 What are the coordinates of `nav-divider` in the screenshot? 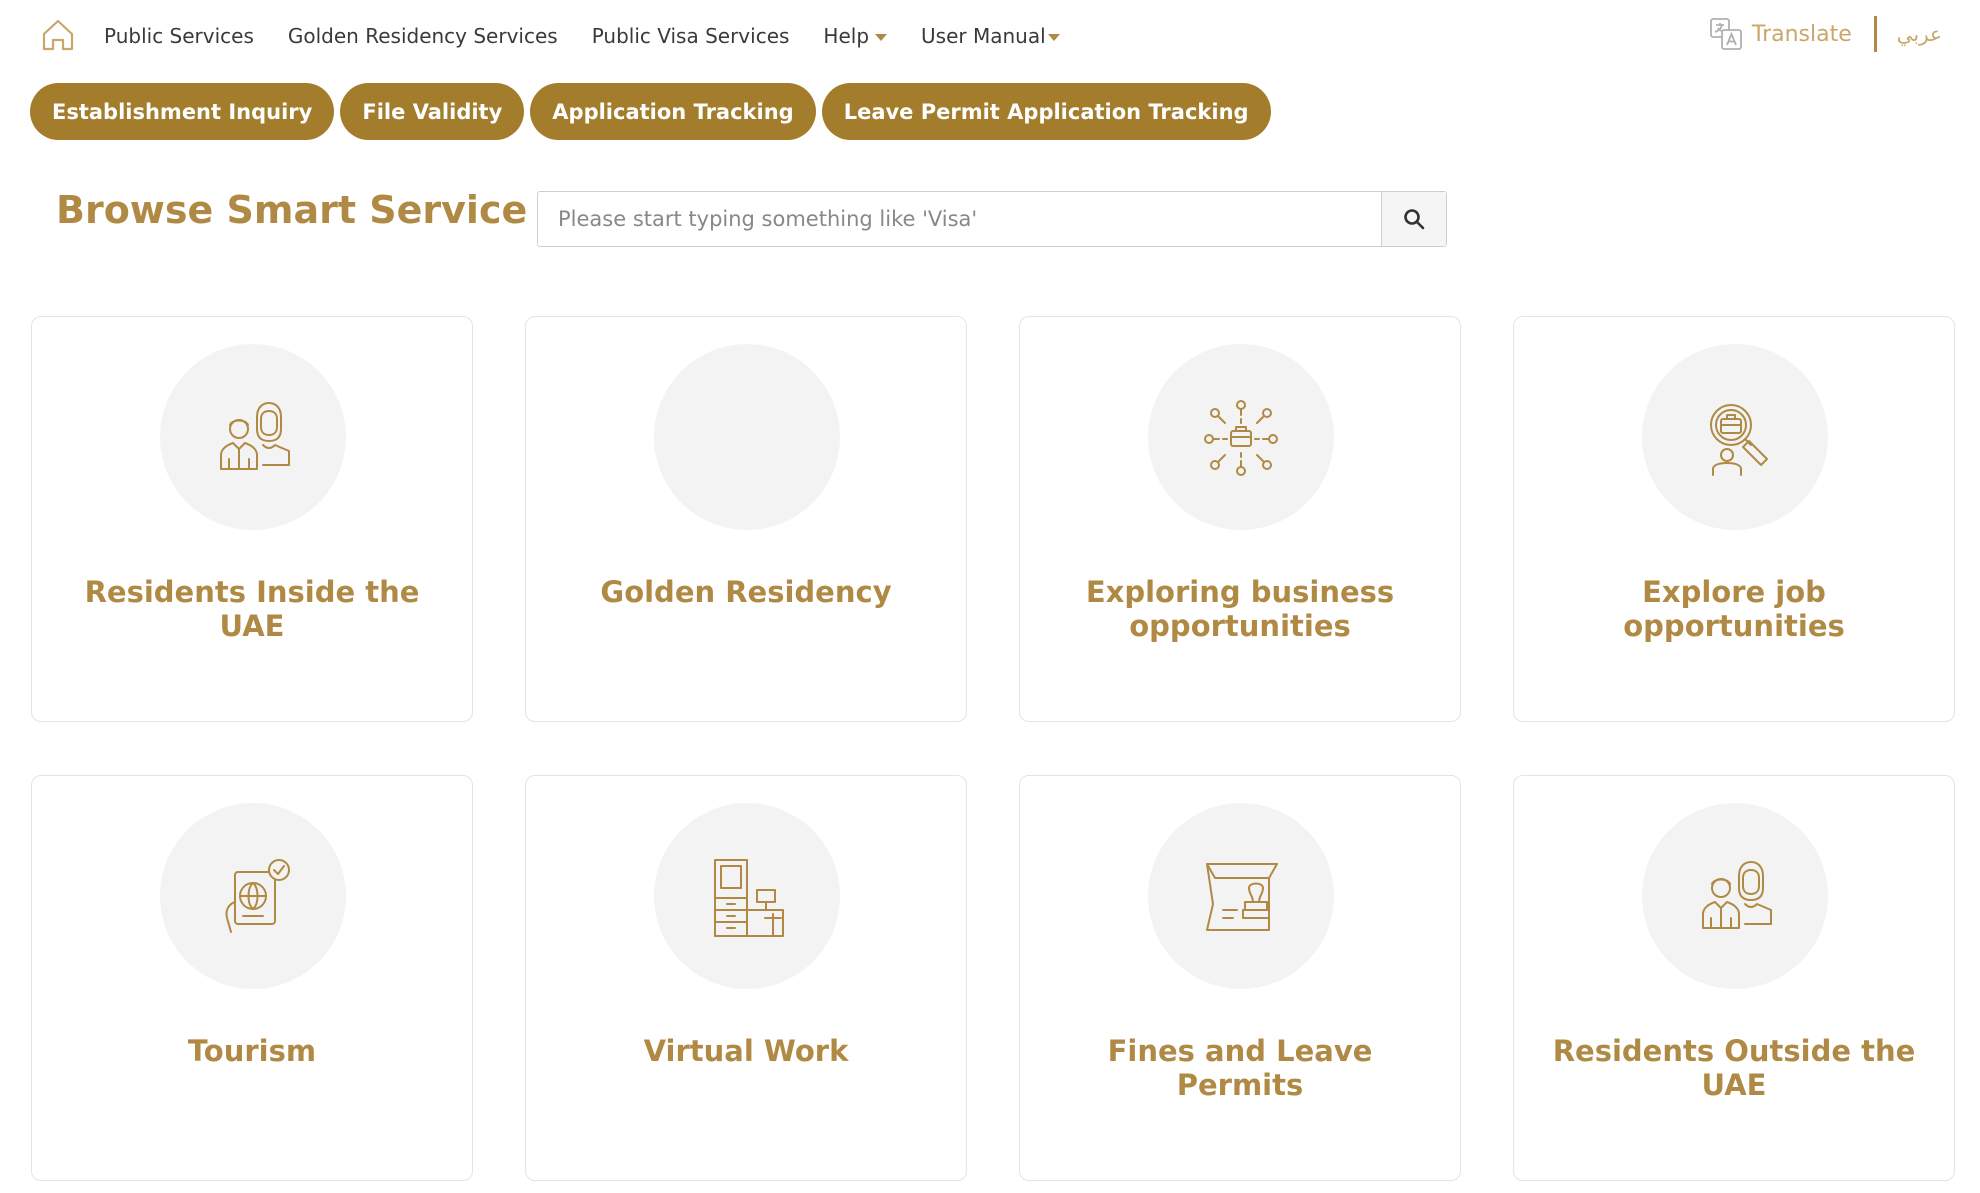 It's located at (1875, 34).